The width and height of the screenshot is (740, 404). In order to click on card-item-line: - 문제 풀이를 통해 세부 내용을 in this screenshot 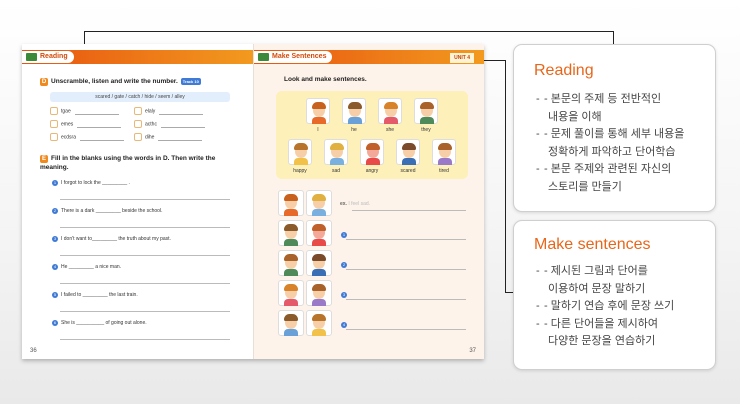, I will do `click(614, 134)`.